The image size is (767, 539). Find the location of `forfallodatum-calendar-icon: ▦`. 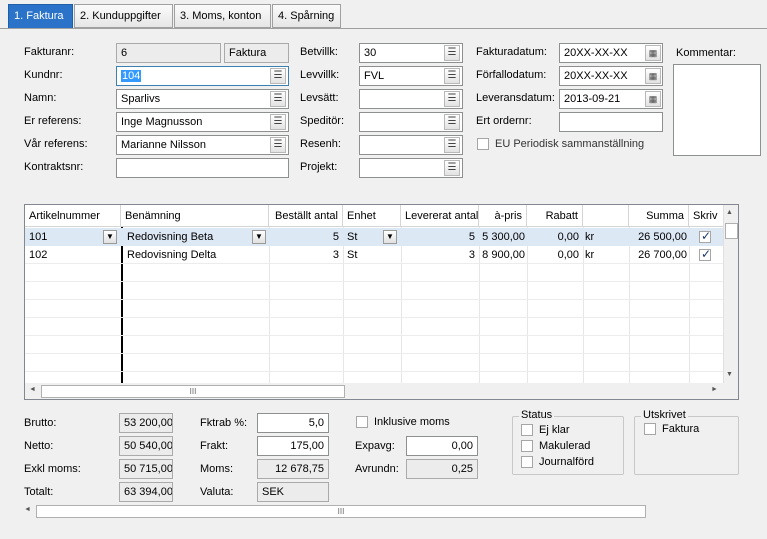

forfallodatum-calendar-icon: ▦ is located at coordinates (653, 76).